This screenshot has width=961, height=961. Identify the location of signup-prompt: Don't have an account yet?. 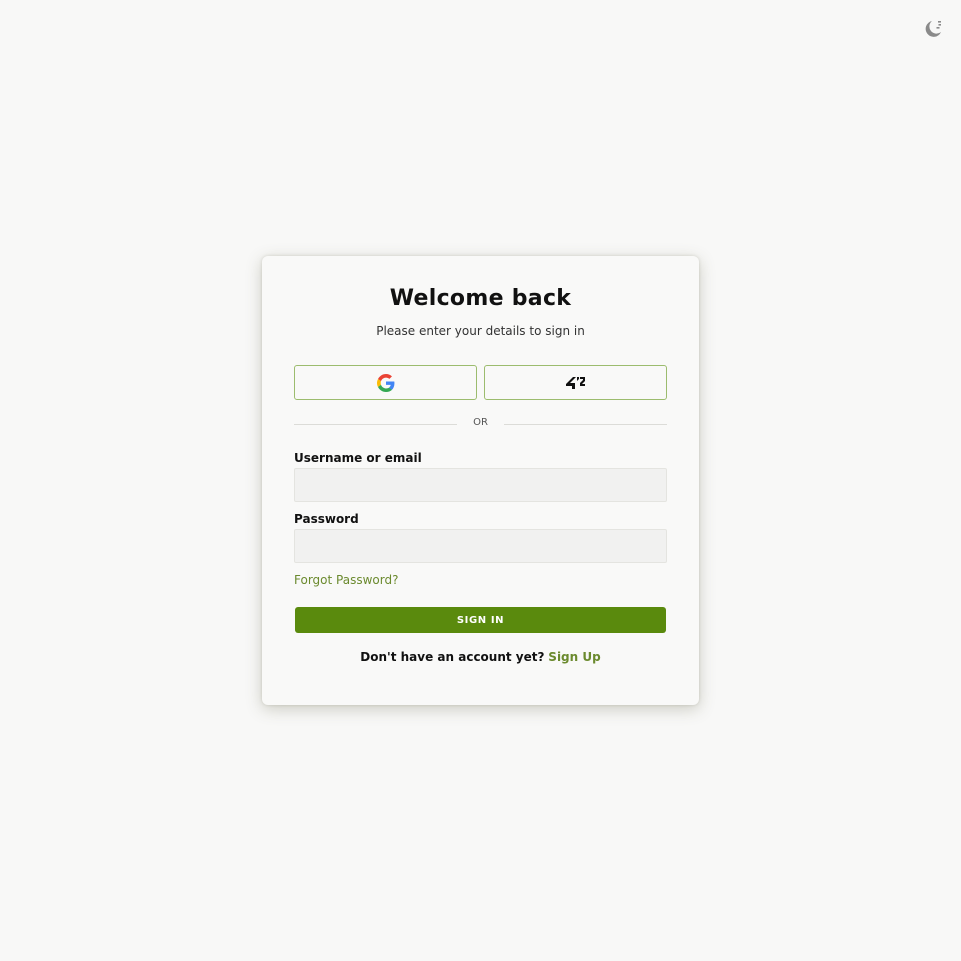
(452, 657).